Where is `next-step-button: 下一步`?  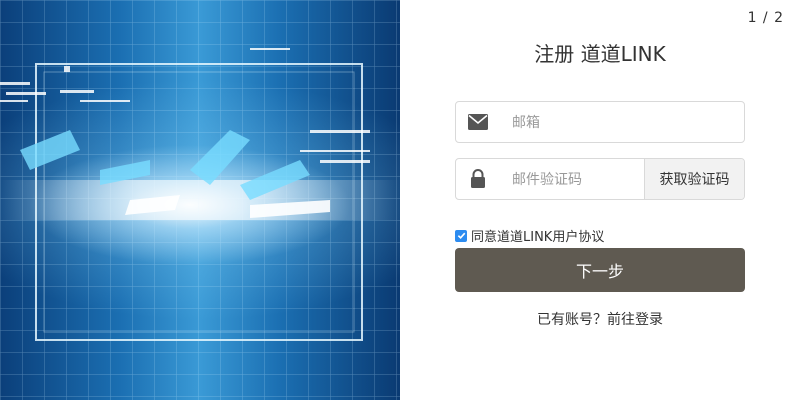 next-step-button: 下一步 is located at coordinates (600, 270).